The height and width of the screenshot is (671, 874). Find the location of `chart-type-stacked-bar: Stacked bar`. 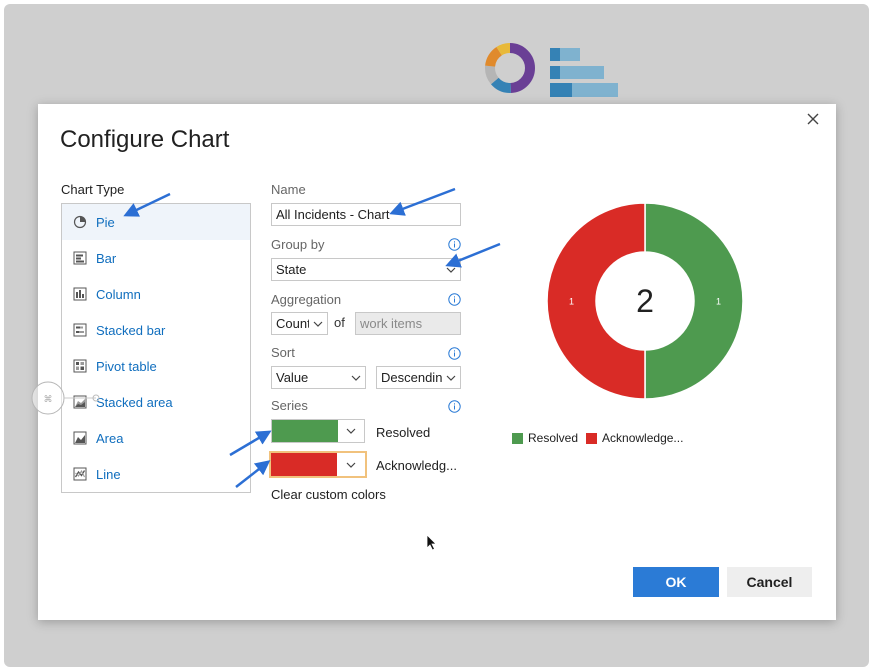

chart-type-stacked-bar: Stacked bar is located at coordinates (156, 330).